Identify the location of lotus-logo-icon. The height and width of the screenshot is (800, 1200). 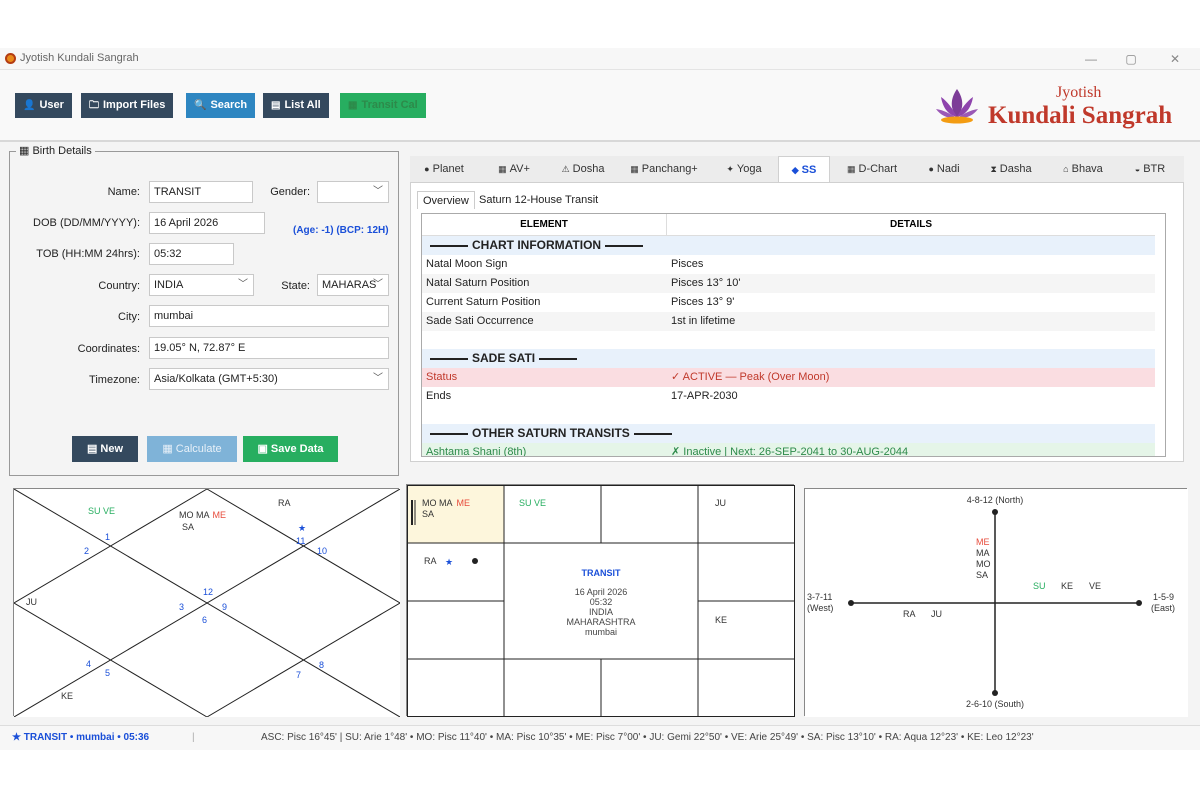
(957, 106).